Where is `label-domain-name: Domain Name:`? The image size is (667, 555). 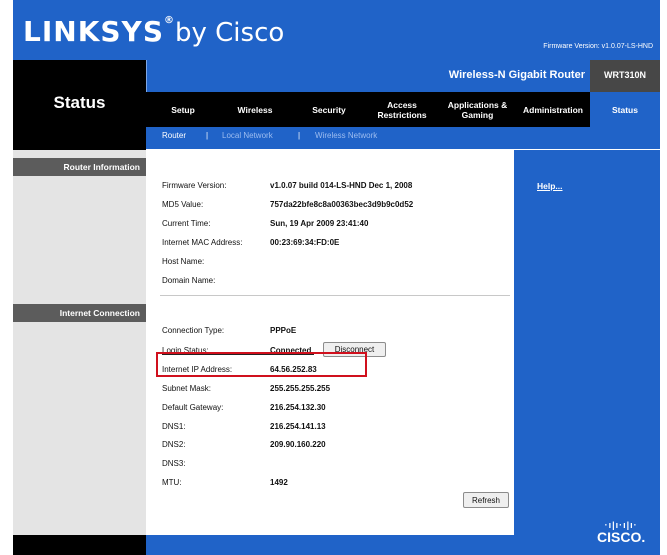 label-domain-name: Domain Name: is located at coordinates (189, 280).